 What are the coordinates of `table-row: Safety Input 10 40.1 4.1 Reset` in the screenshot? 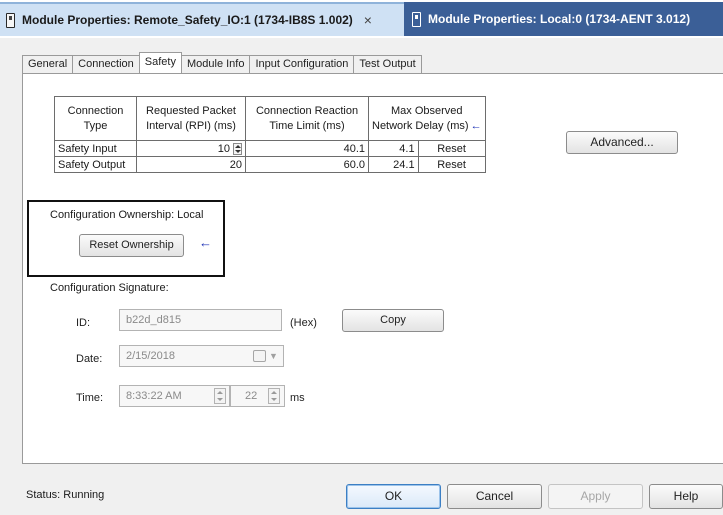 It's located at (270, 148).